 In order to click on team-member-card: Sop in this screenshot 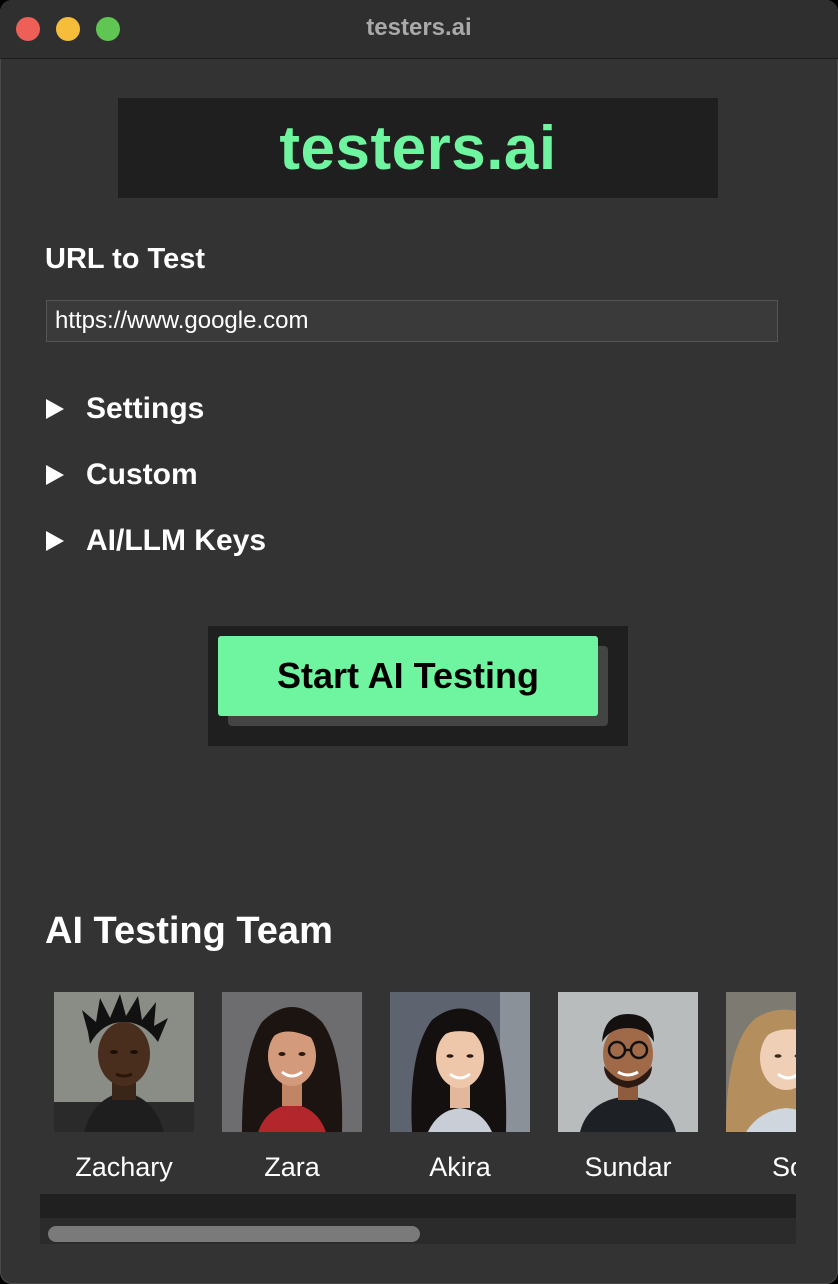, I will do `click(761, 1087)`.